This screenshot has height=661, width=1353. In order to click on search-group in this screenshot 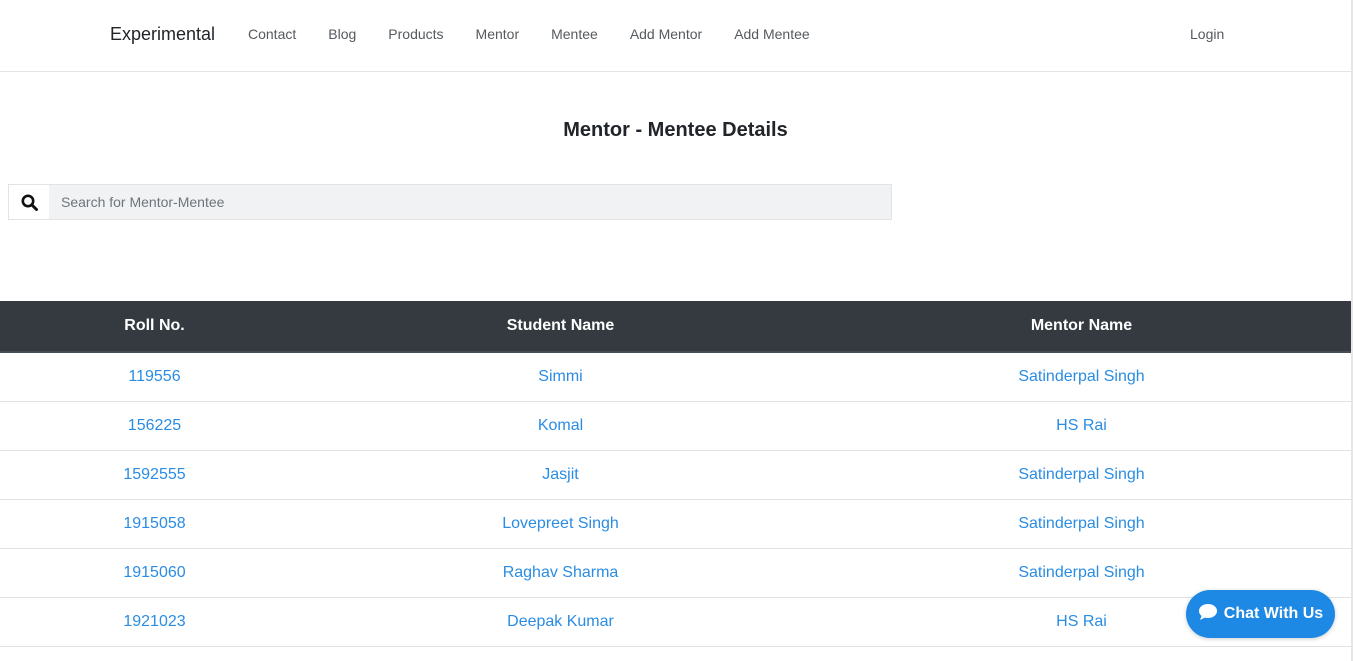, I will do `click(450, 202)`.